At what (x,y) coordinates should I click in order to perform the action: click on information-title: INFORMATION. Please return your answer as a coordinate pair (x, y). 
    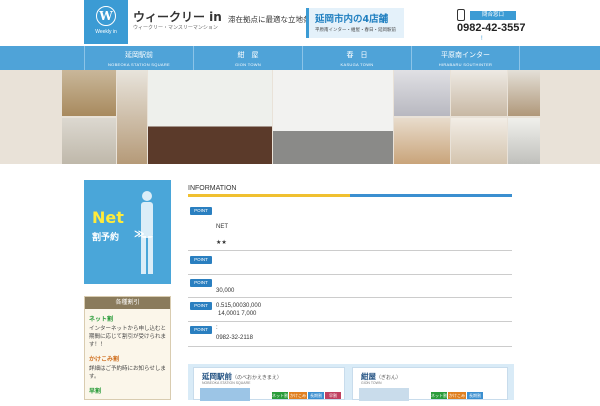
    Looking at the image, I should click on (212, 188).